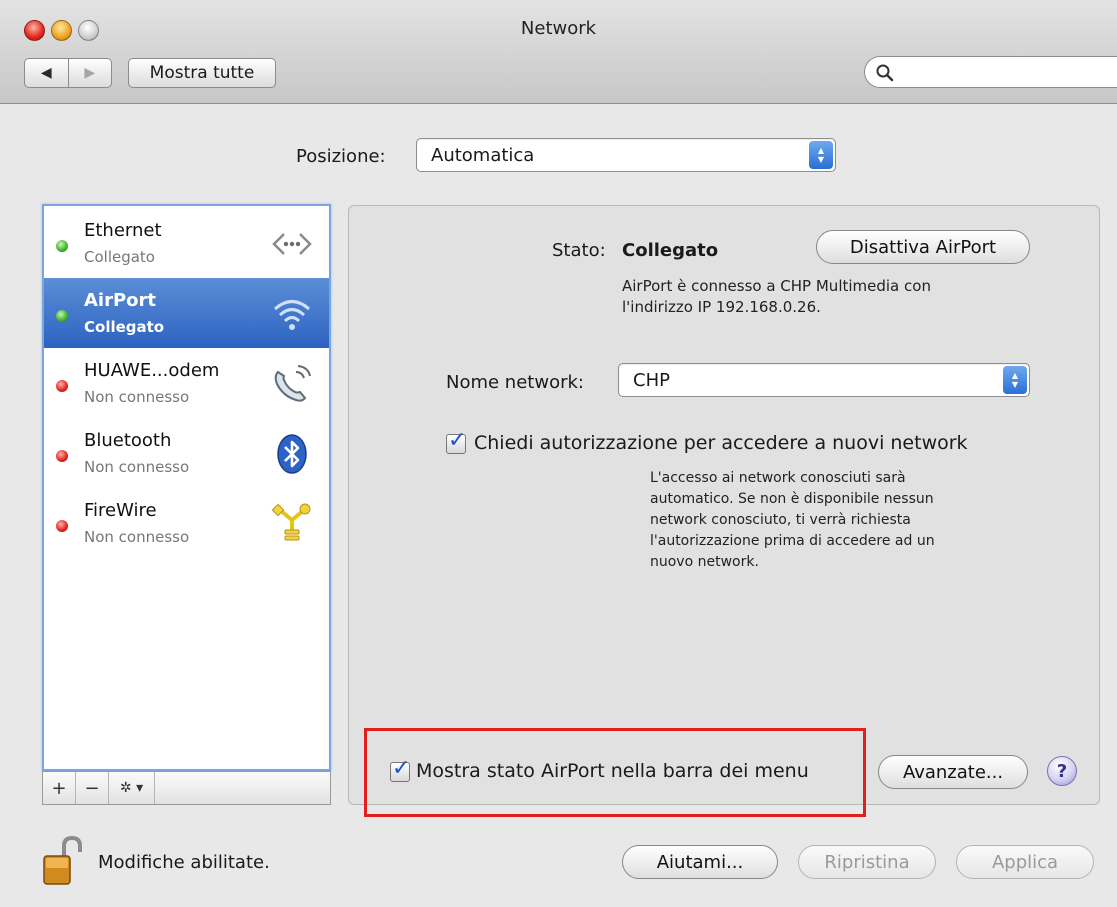 This screenshot has height=907, width=1117. I want to click on ask-join-note-line-4: l'autorizzazione prima di accedere ad un, so click(792, 541).